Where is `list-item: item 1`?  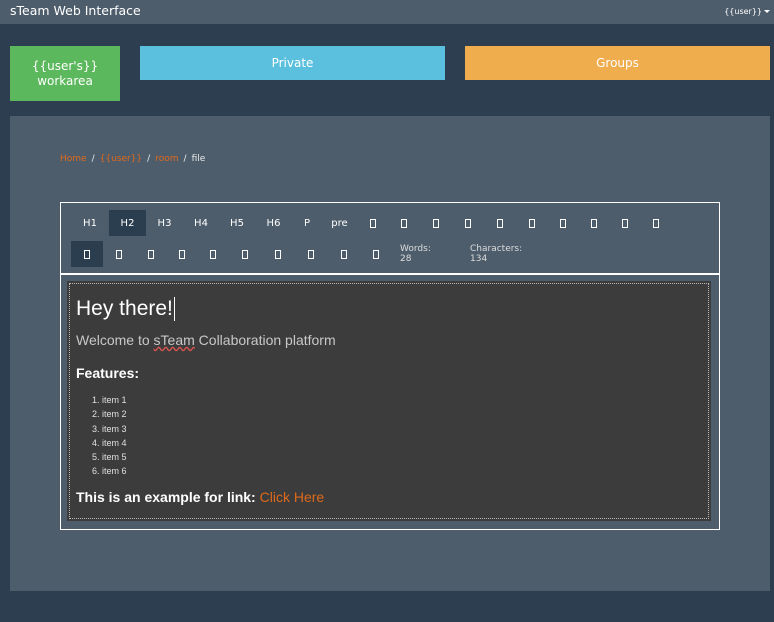
list-item: item 1 is located at coordinates (114, 400).